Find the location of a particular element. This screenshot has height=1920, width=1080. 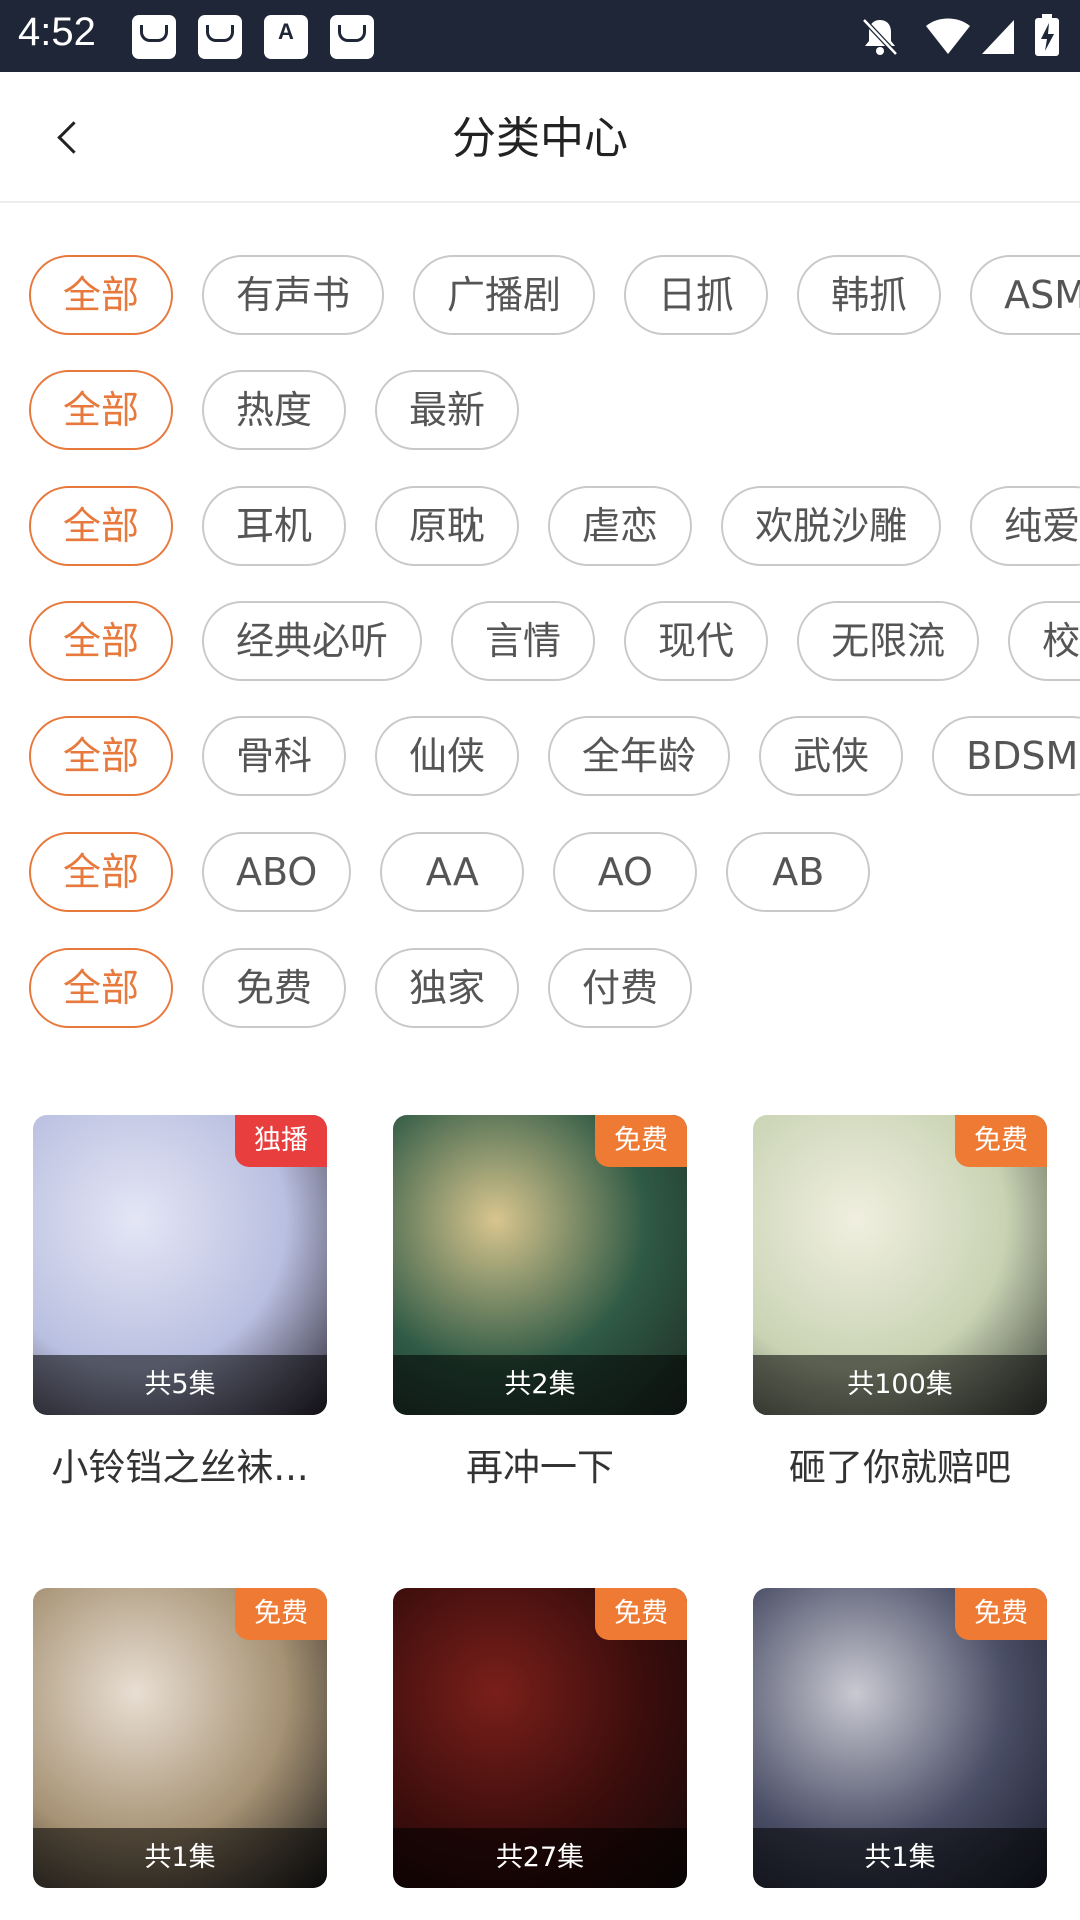

page-title: 分类中心 is located at coordinates (540, 138).